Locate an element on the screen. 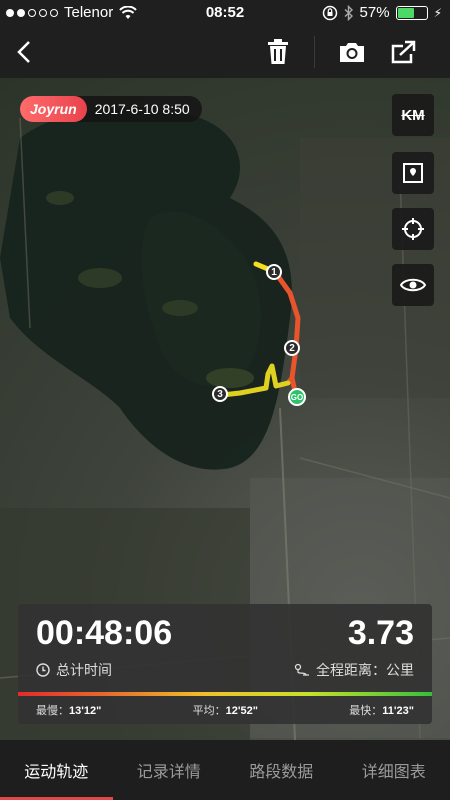  total-time-label: 总计时间 is located at coordinates (84, 670).